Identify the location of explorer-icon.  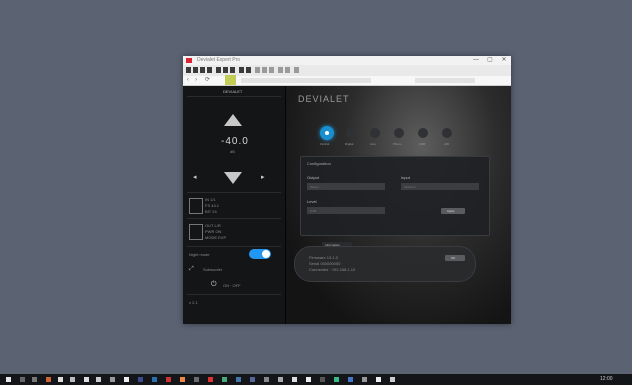
(48, 379).